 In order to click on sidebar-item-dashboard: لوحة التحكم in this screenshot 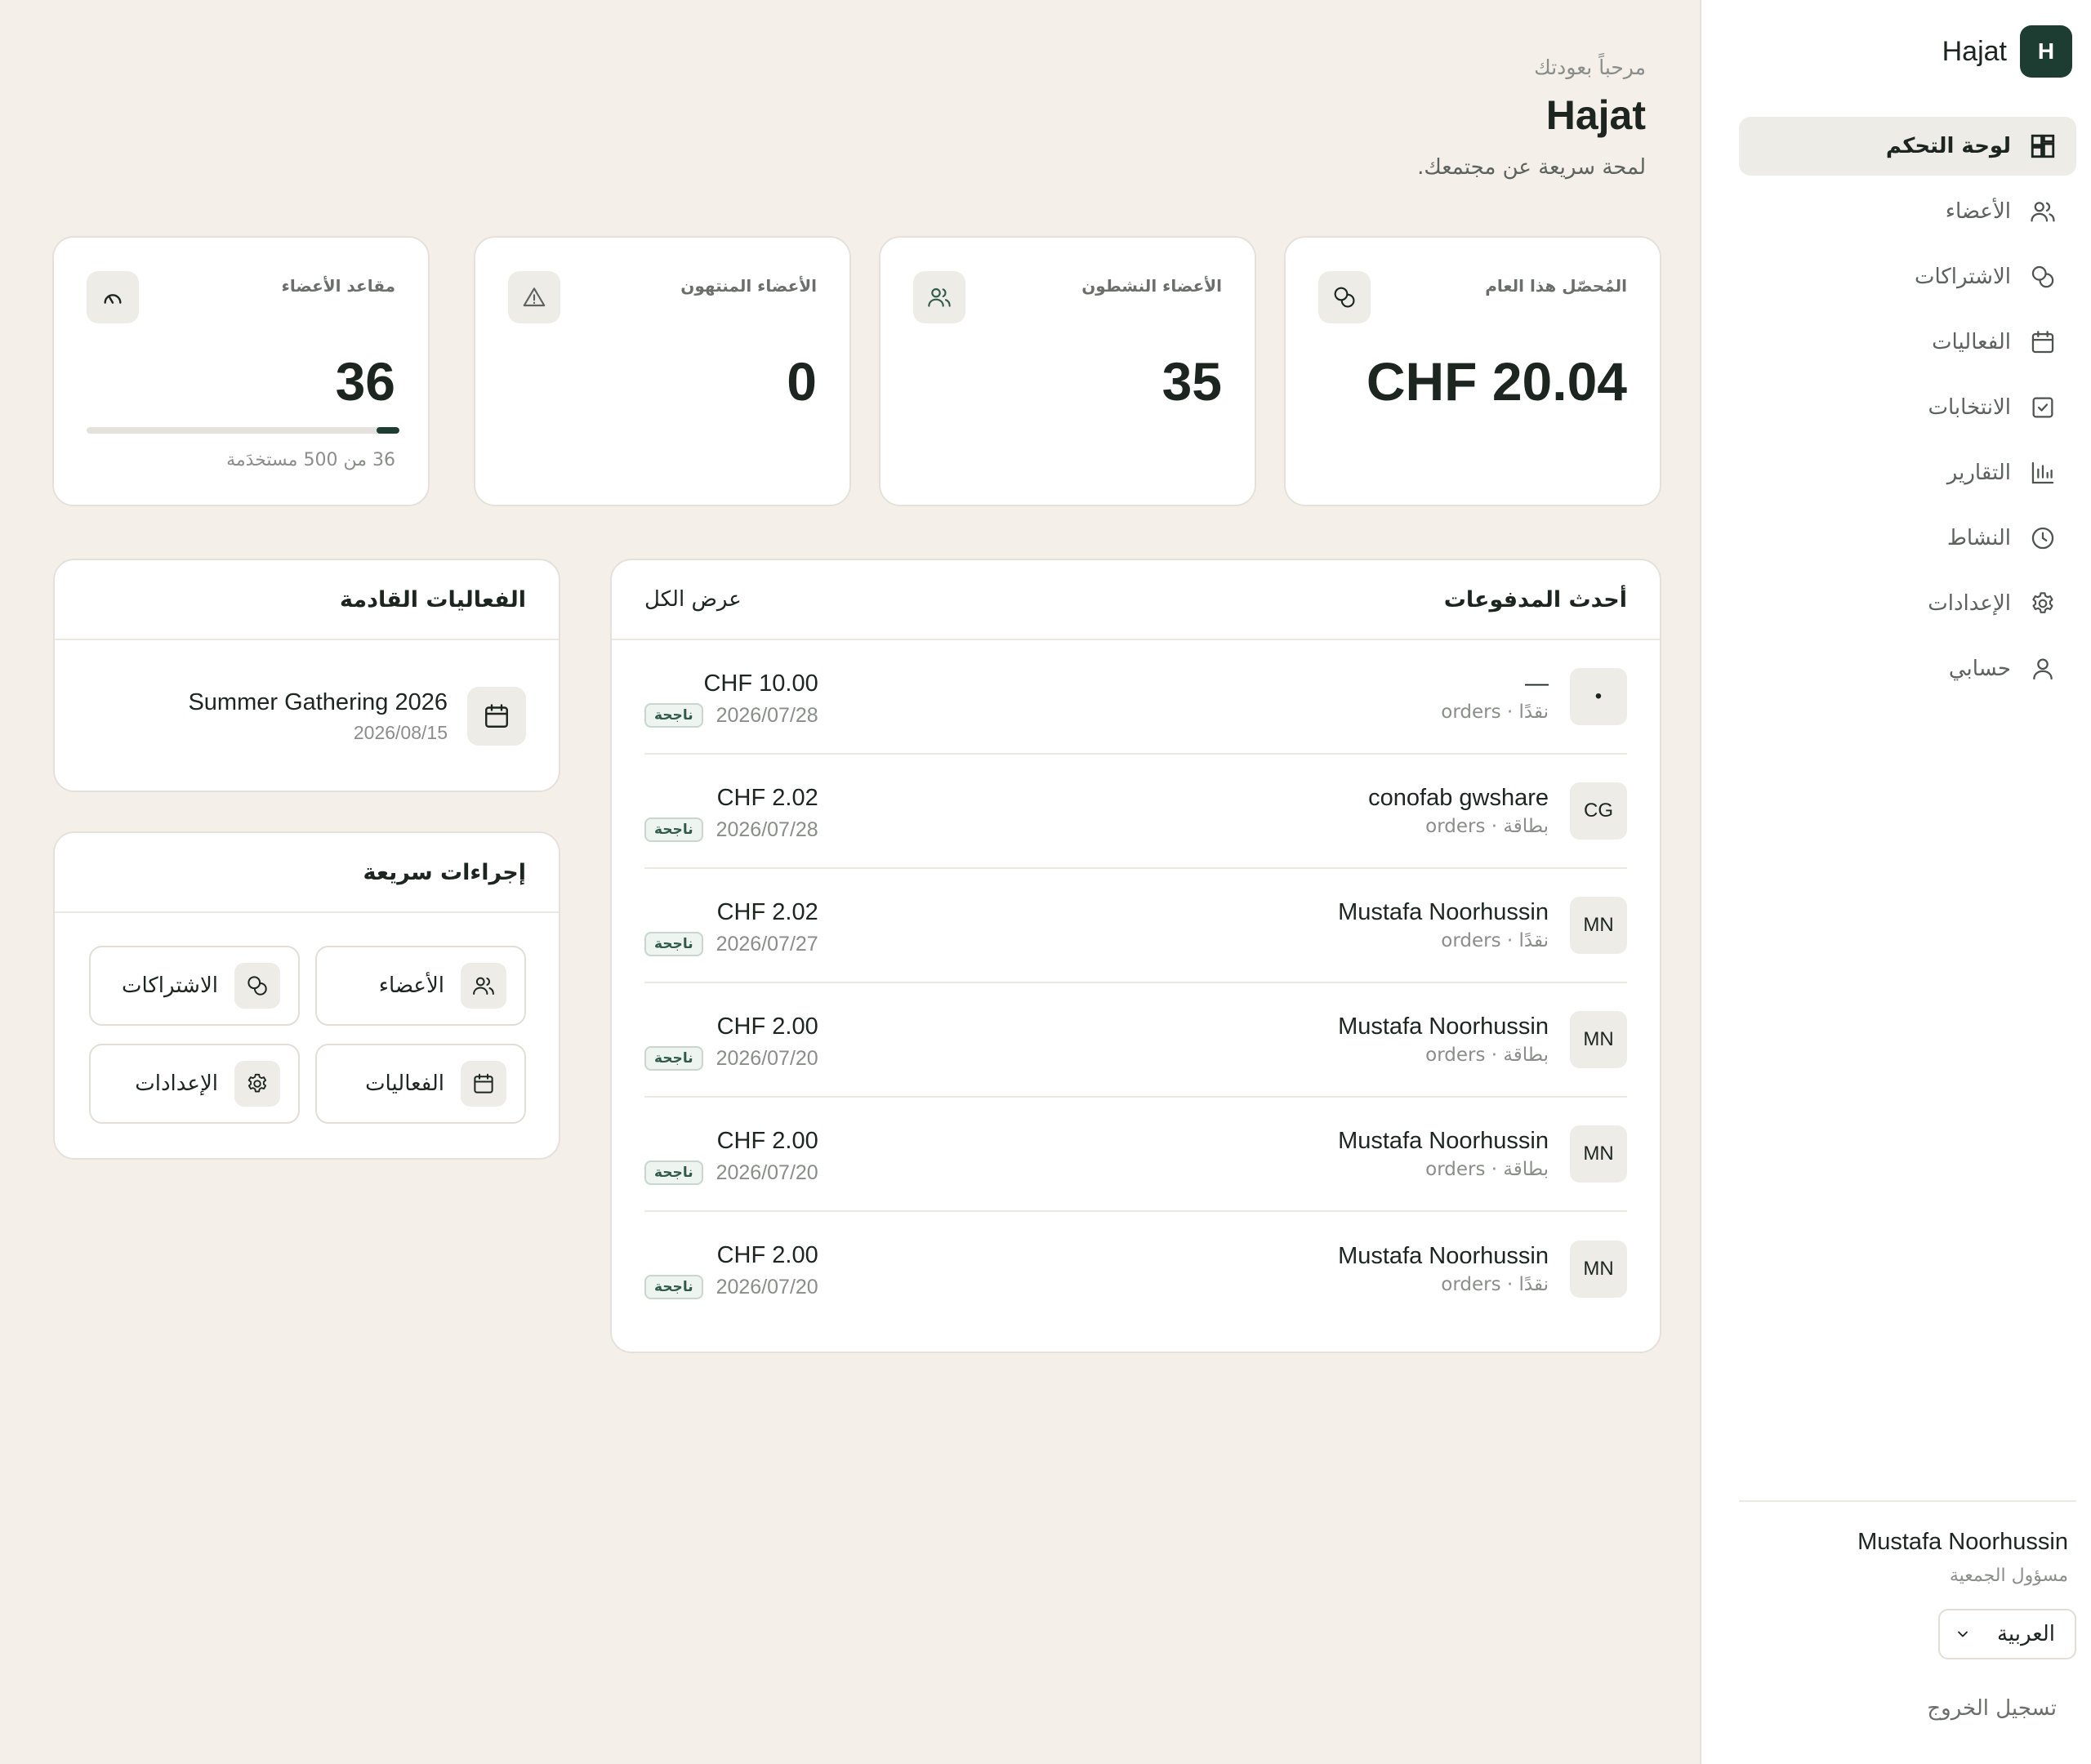, I will do `click(1907, 146)`.